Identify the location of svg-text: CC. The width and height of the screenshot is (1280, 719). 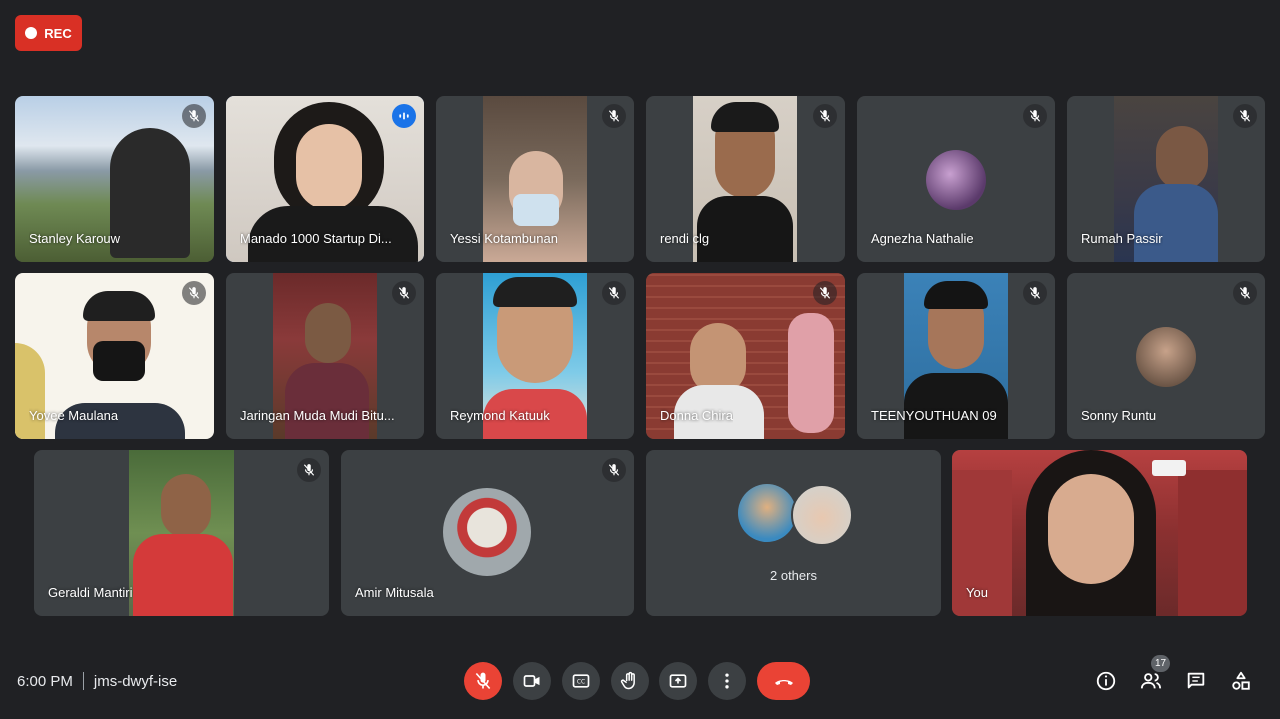
(581, 683).